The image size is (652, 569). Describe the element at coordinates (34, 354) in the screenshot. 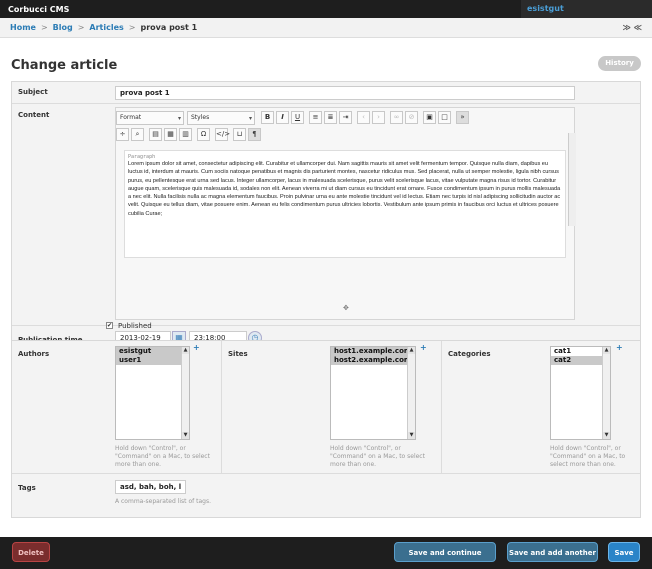

I see `authors-label: Authors` at that location.